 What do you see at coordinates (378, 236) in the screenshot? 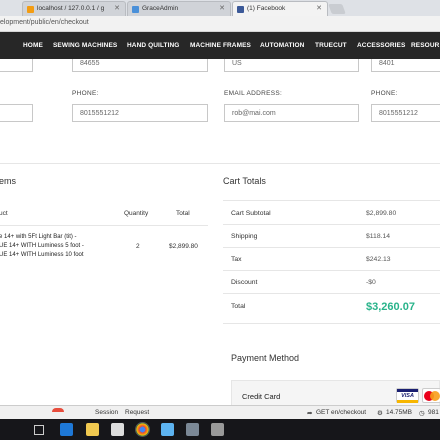
I see `shipping-value: $118.14` at bounding box center [378, 236].